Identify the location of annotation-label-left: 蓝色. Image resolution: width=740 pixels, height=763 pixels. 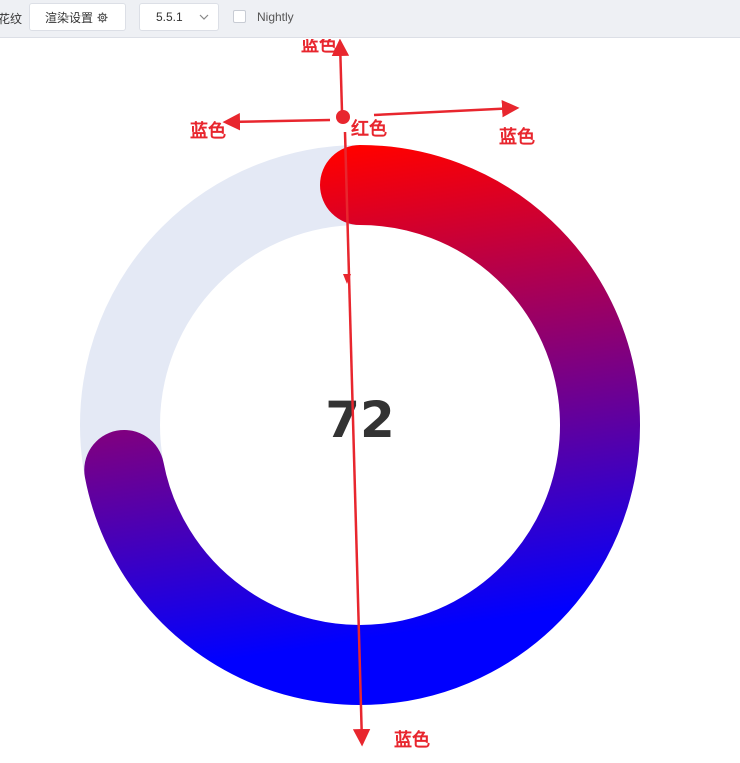
(208, 131).